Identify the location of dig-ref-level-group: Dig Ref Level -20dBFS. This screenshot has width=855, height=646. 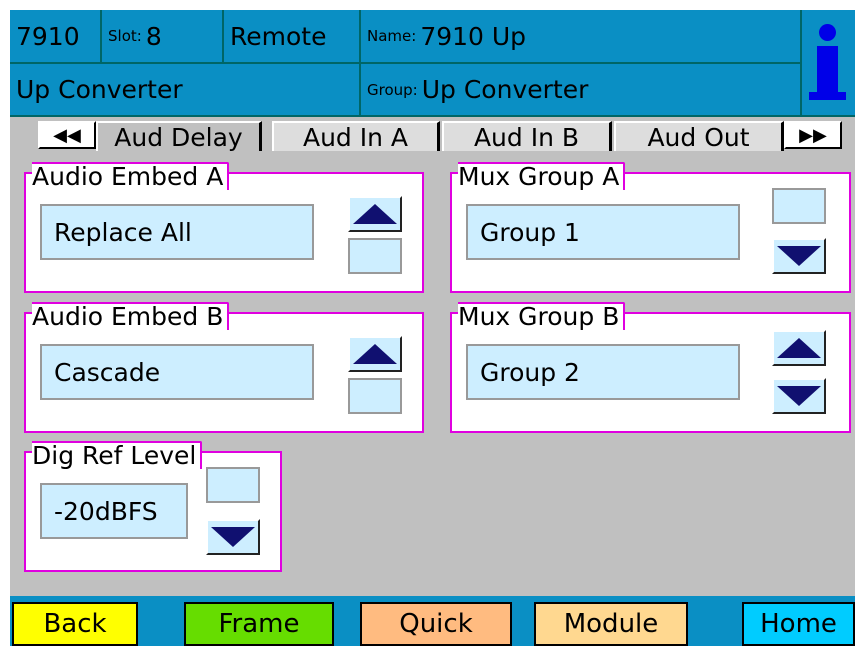
(153, 506).